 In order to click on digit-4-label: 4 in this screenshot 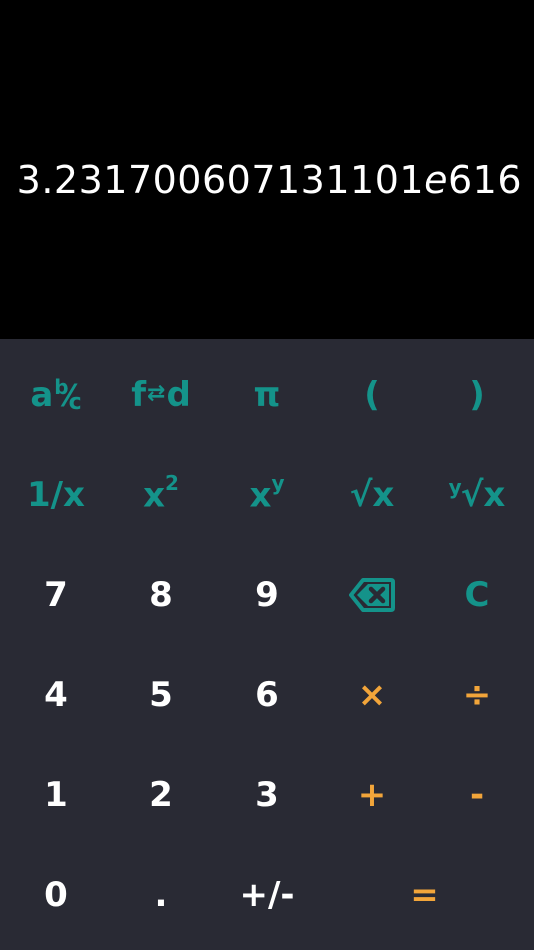, I will do `click(56, 695)`.